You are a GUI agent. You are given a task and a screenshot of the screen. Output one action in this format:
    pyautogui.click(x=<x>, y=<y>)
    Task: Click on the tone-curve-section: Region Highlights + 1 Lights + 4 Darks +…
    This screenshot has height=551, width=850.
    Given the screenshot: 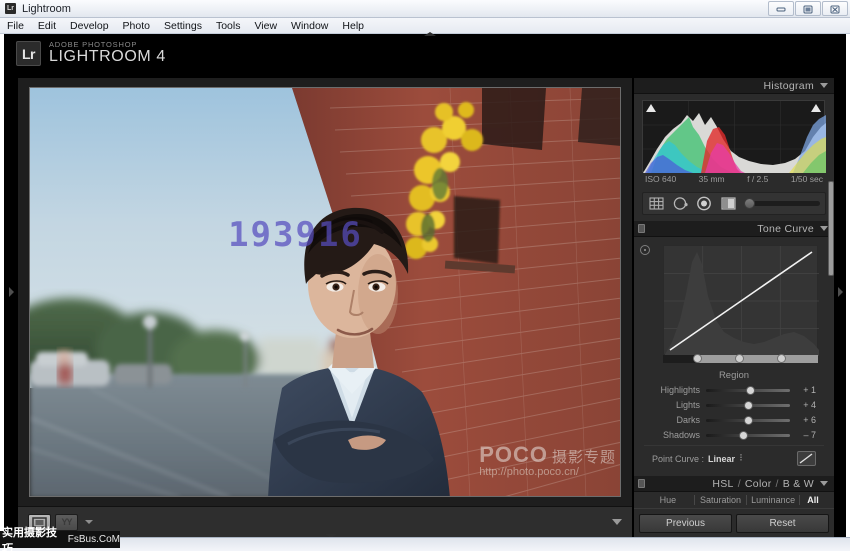 What is the action you would take?
    pyautogui.click(x=734, y=356)
    